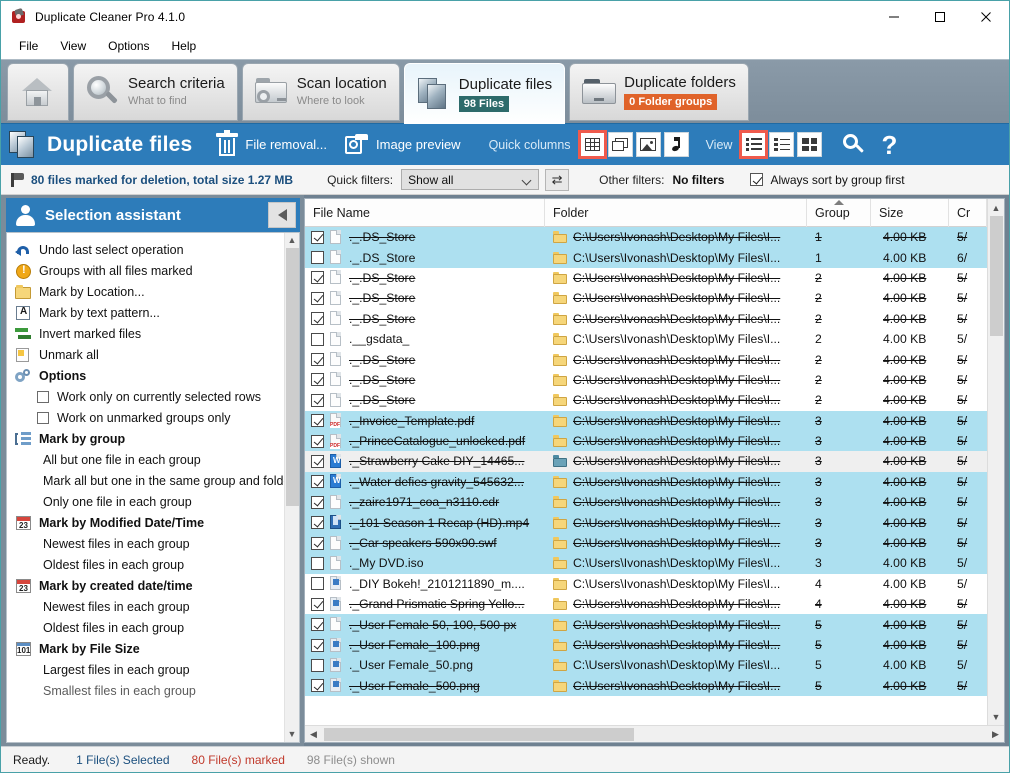 This screenshot has width=1010, height=773. Describe the element at coordinates (425, 213) in the screenshot. I see `column-header-file-name: File Name` at that location.